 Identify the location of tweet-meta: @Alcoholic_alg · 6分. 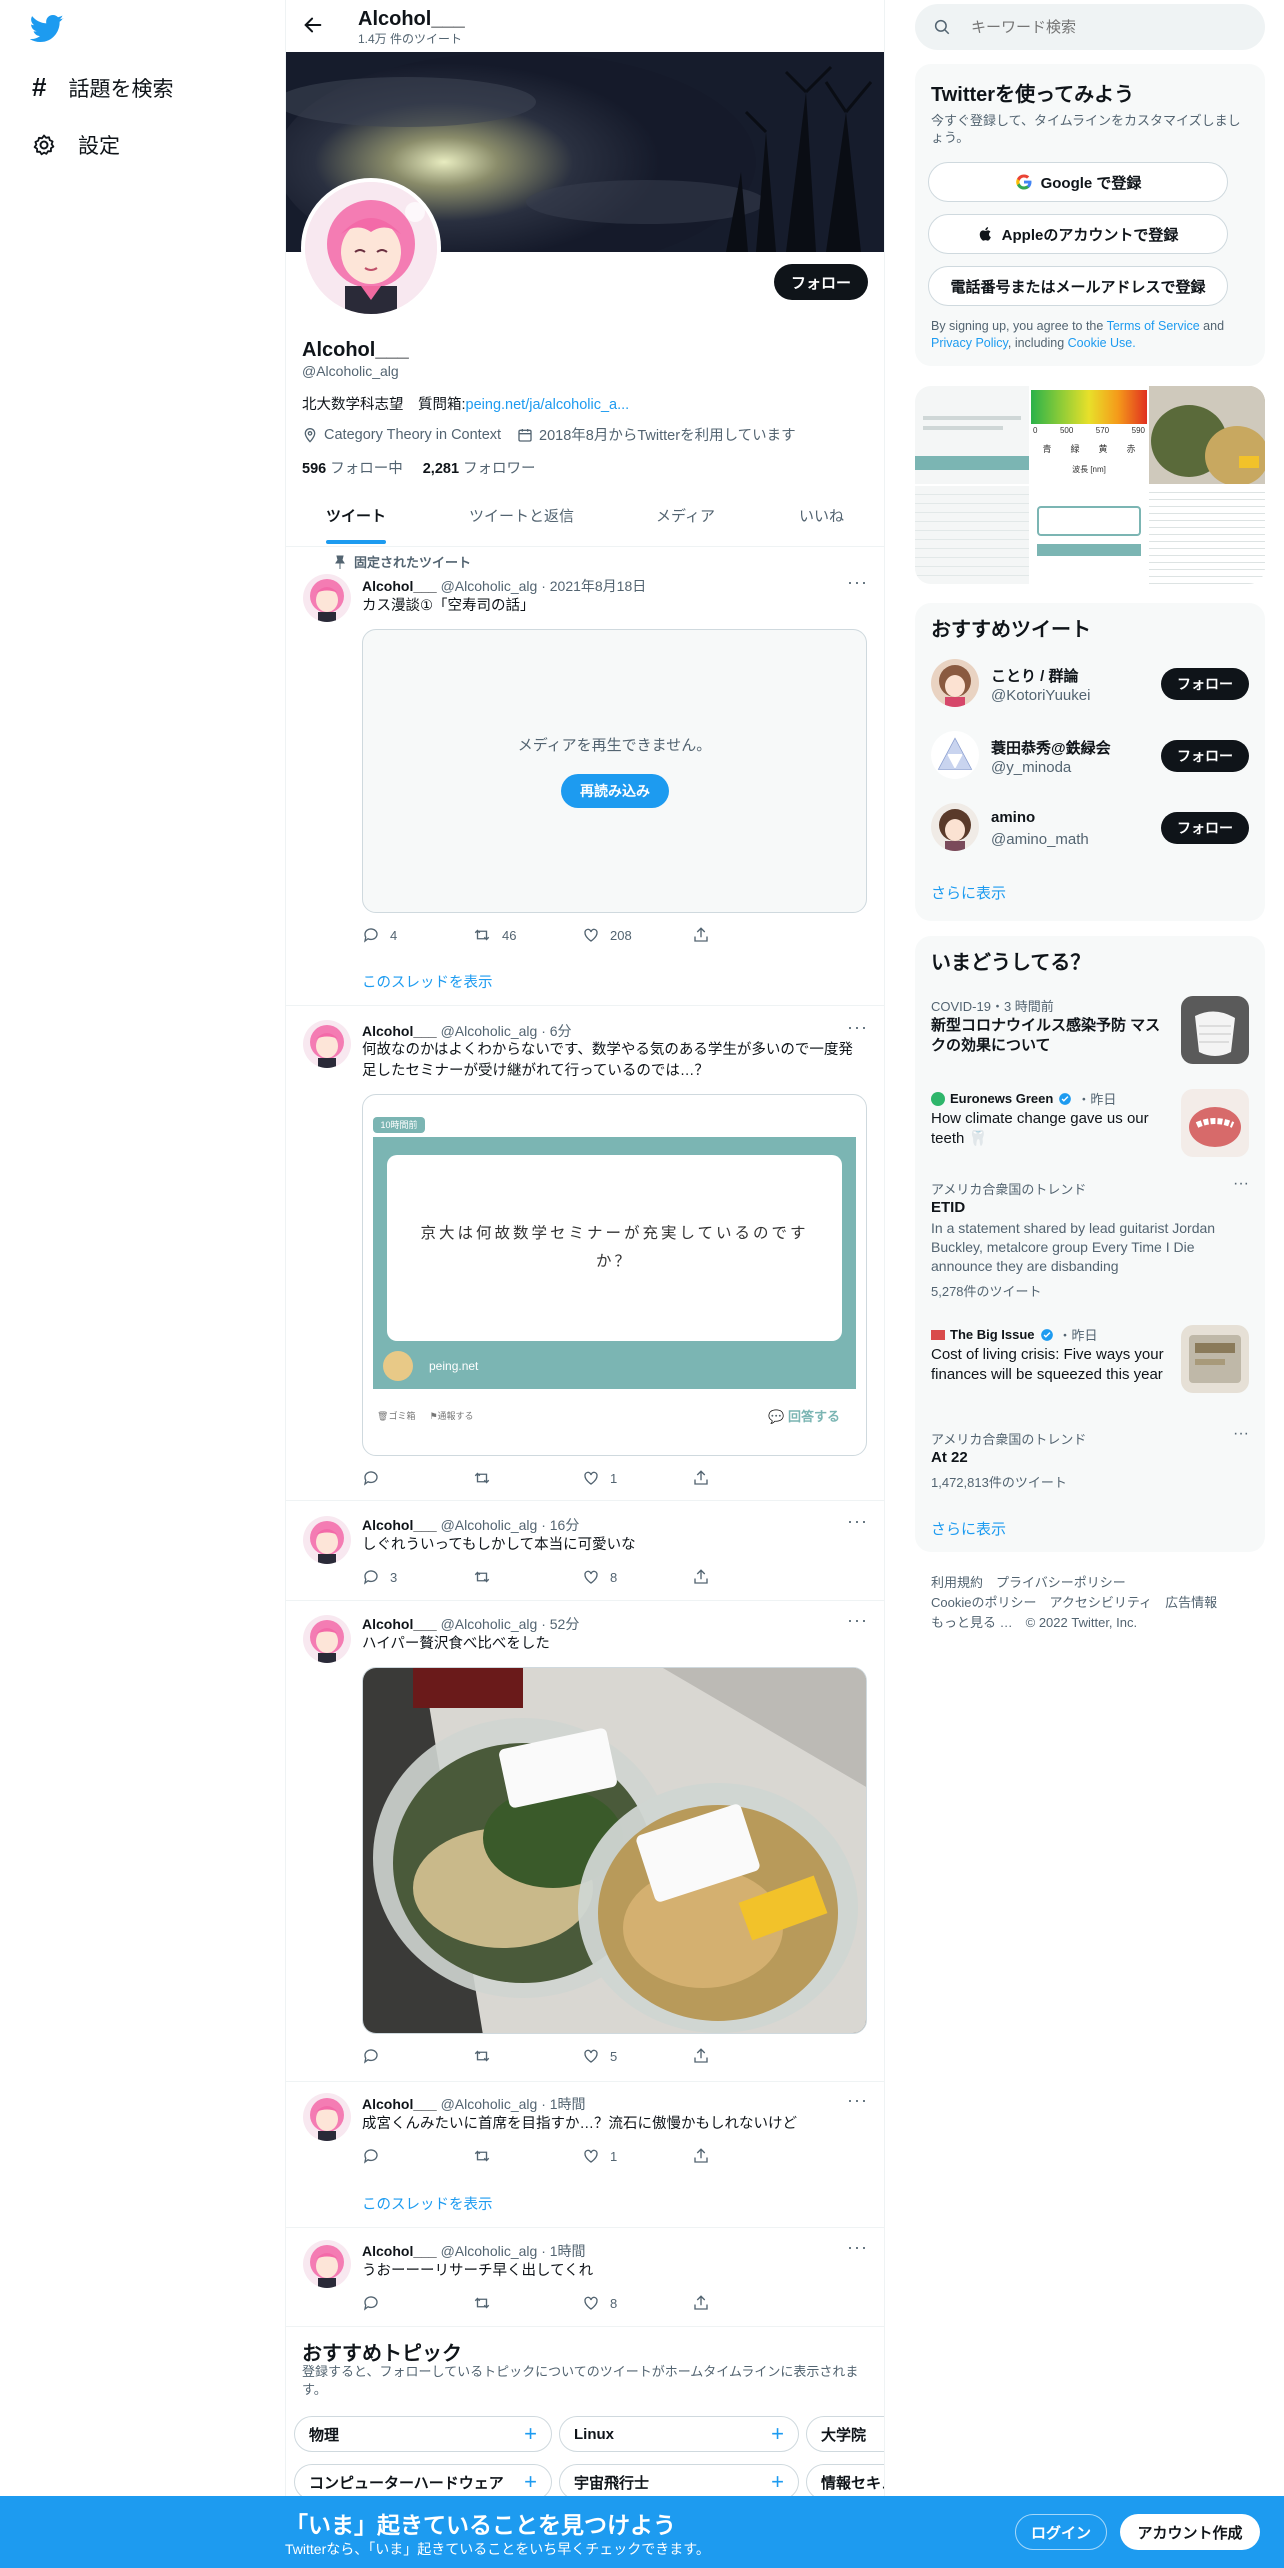
(506, 1031).